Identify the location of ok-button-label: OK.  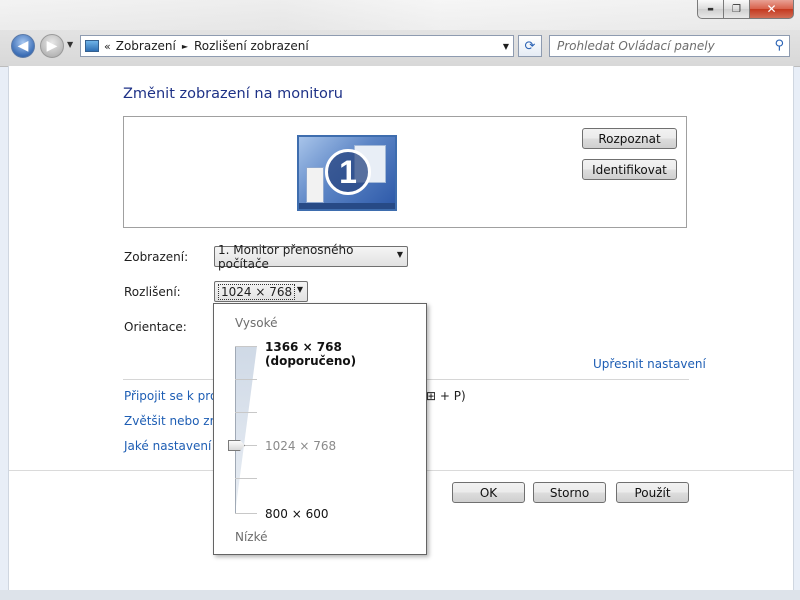
(488, 492).